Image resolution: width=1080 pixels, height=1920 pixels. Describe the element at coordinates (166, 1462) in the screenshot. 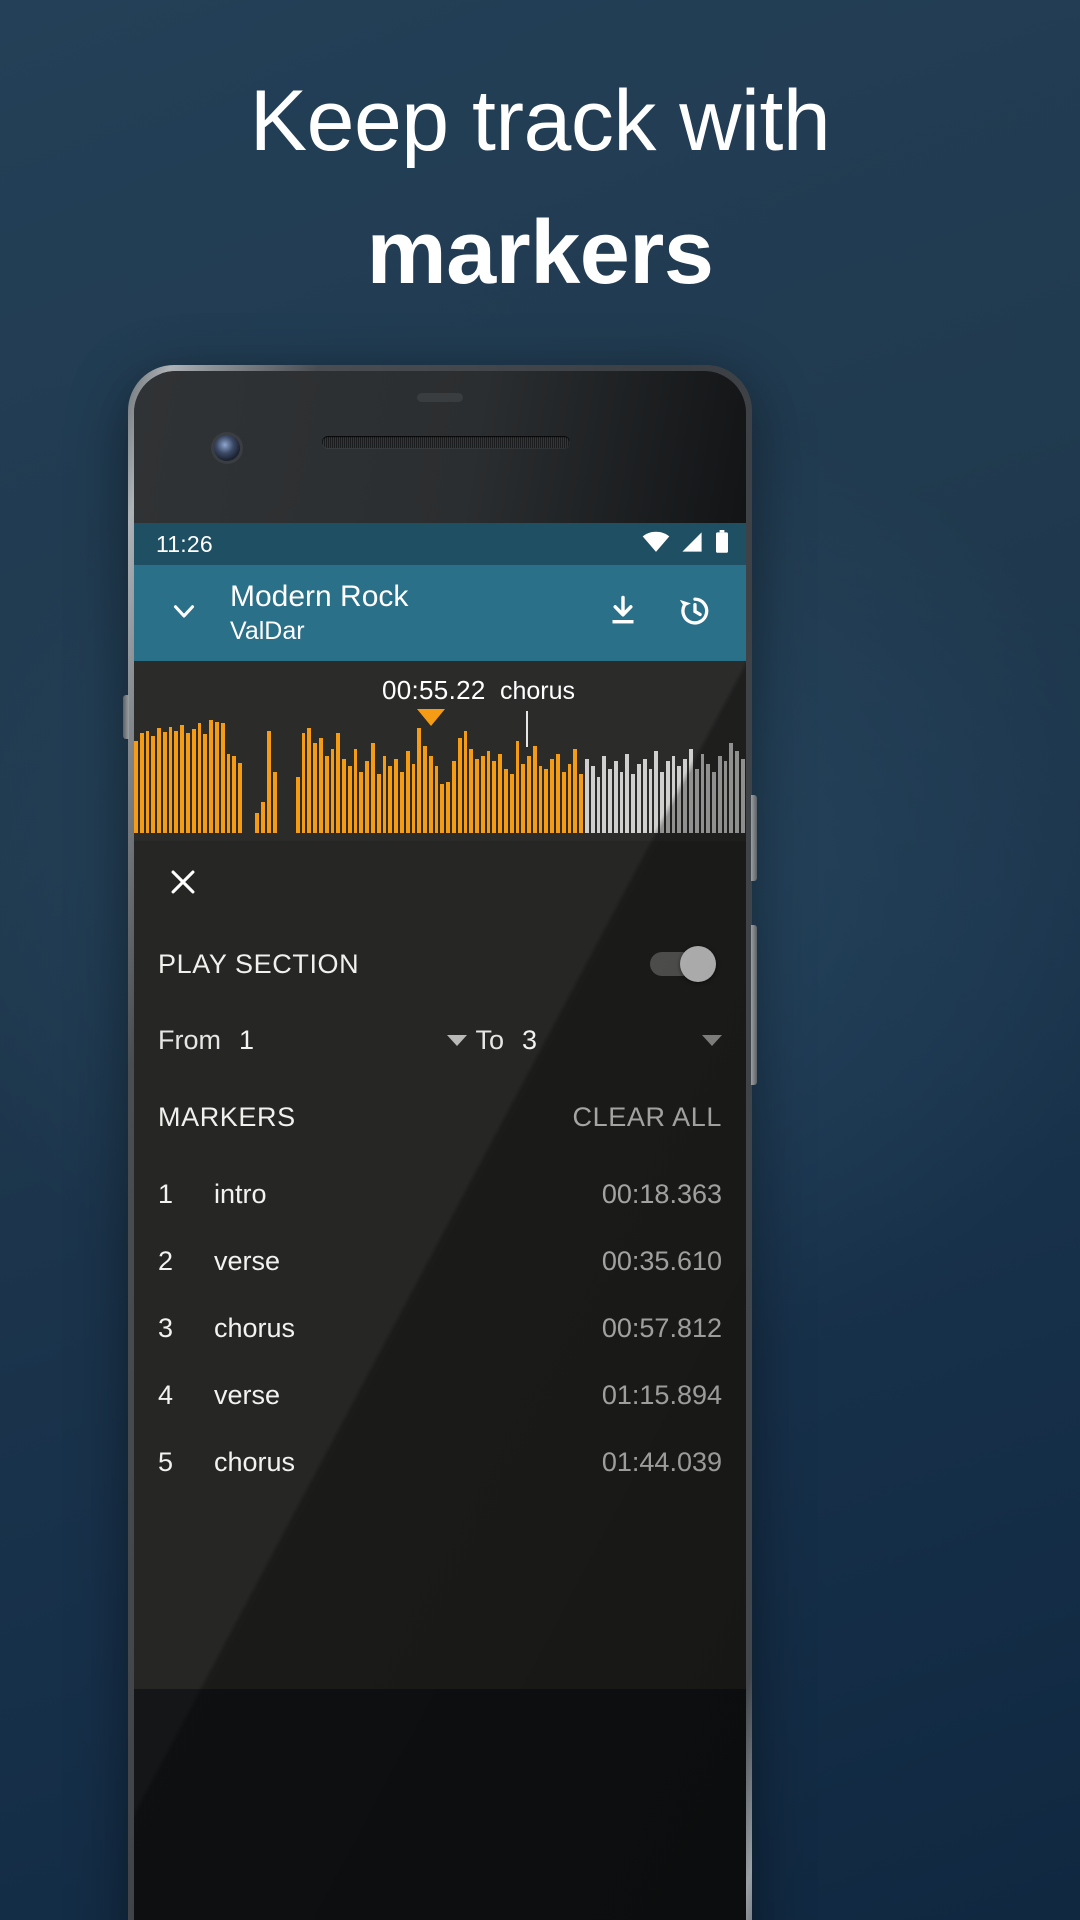

I see `marker-index: 5` at that location.